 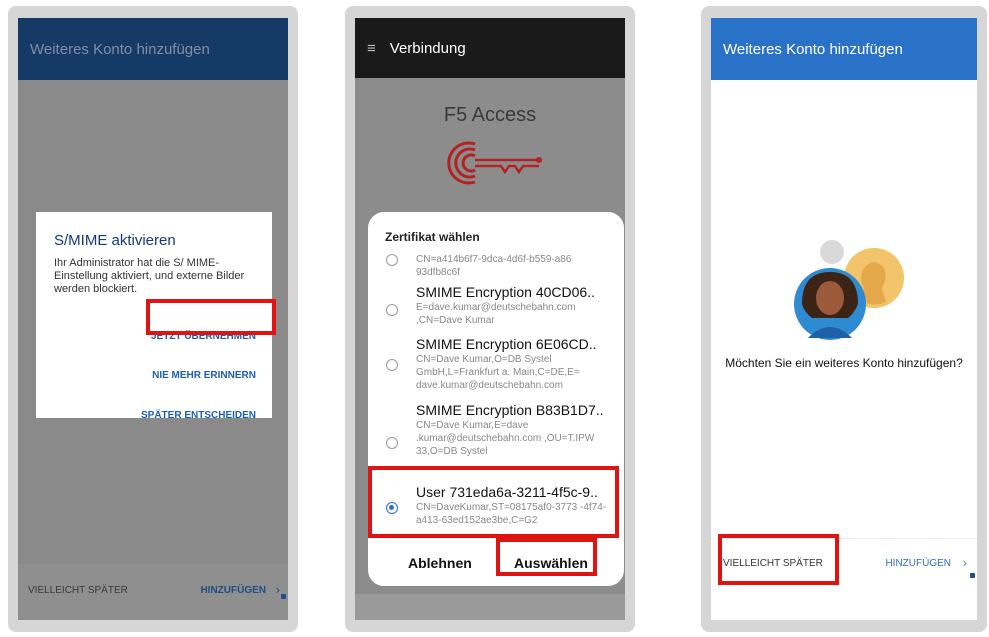 I want to click on highlight-selected-cert, so click(x=493, y=502).